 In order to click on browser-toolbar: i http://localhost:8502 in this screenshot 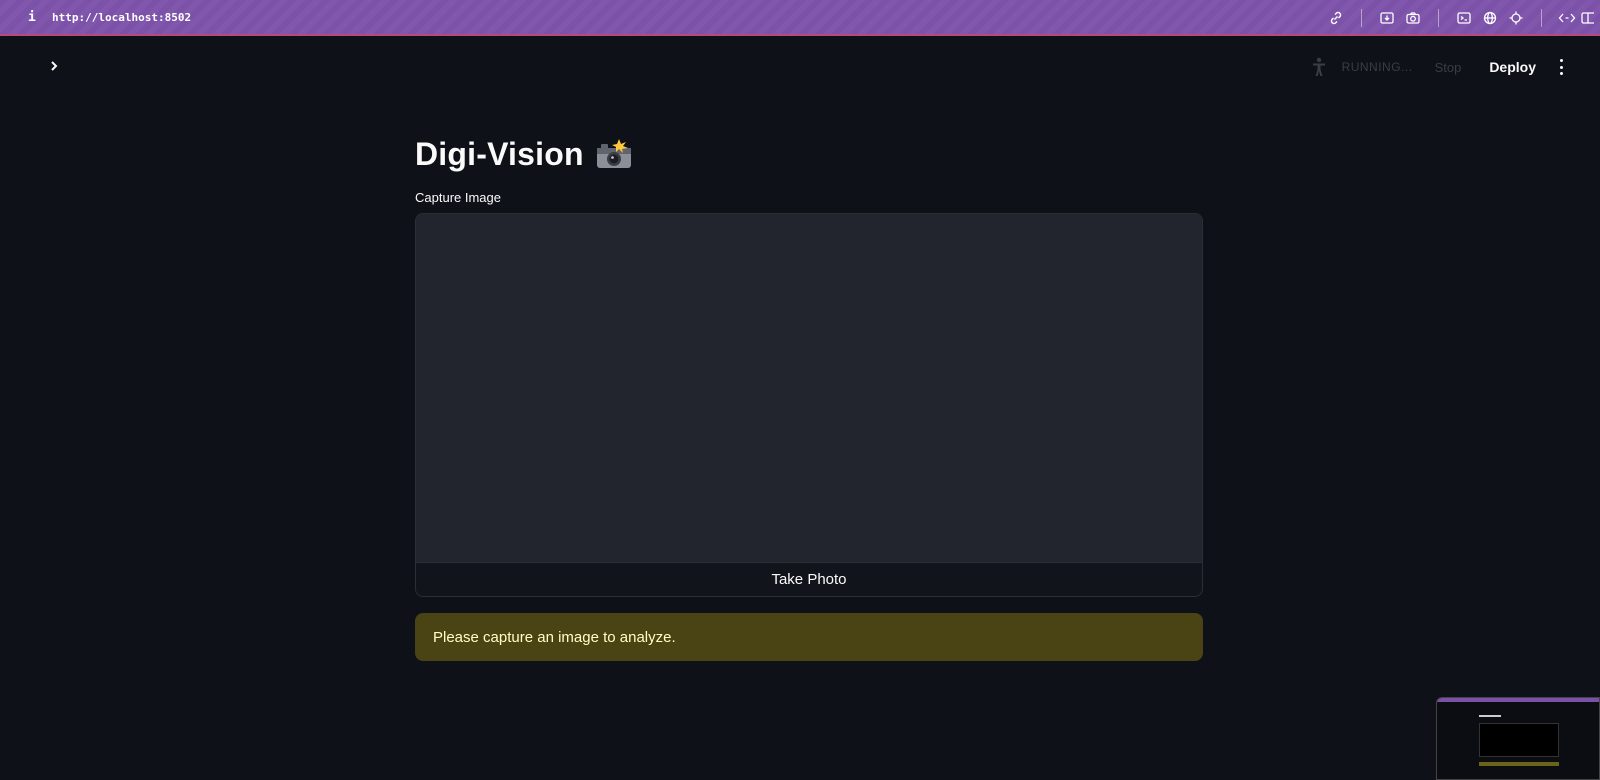, I will do `click(800, 18)`.